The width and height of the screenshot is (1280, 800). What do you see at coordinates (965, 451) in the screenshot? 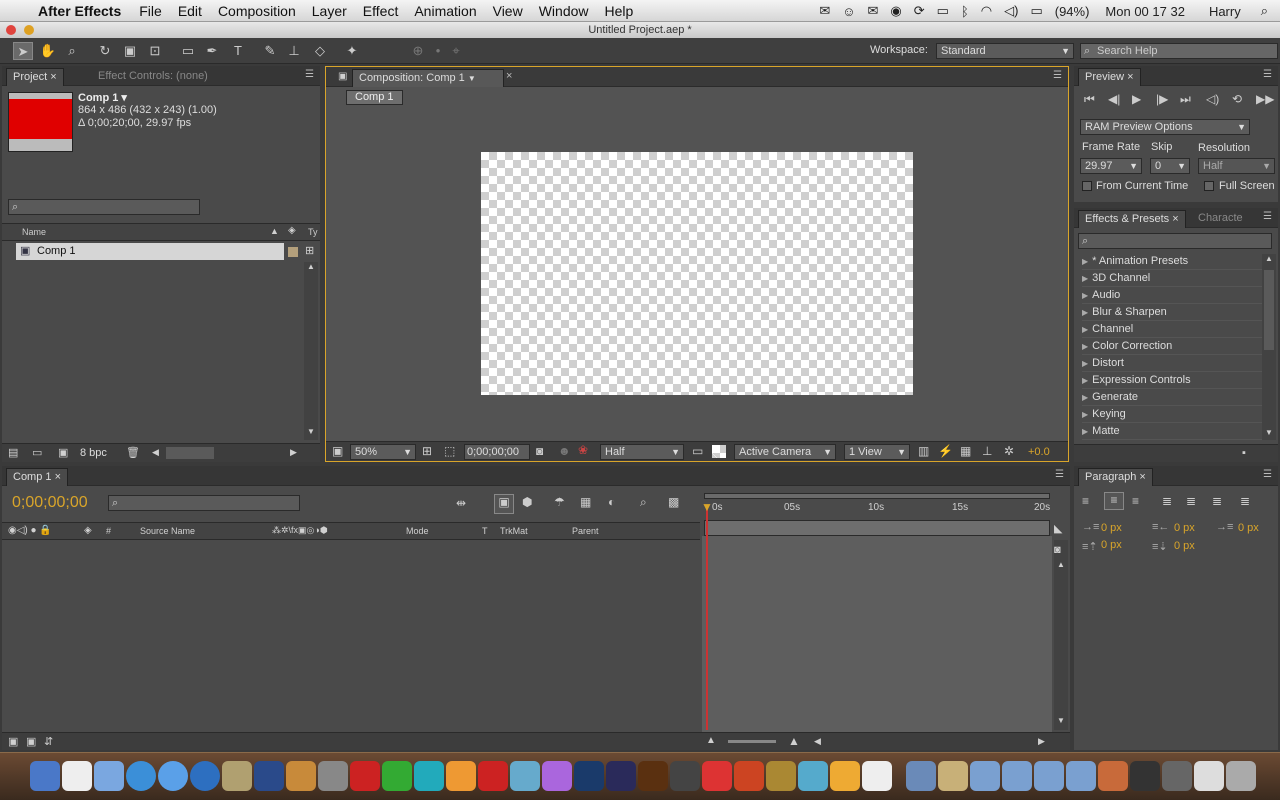
I see `timeline-icon: ▦` at bounding box center [965, 451].